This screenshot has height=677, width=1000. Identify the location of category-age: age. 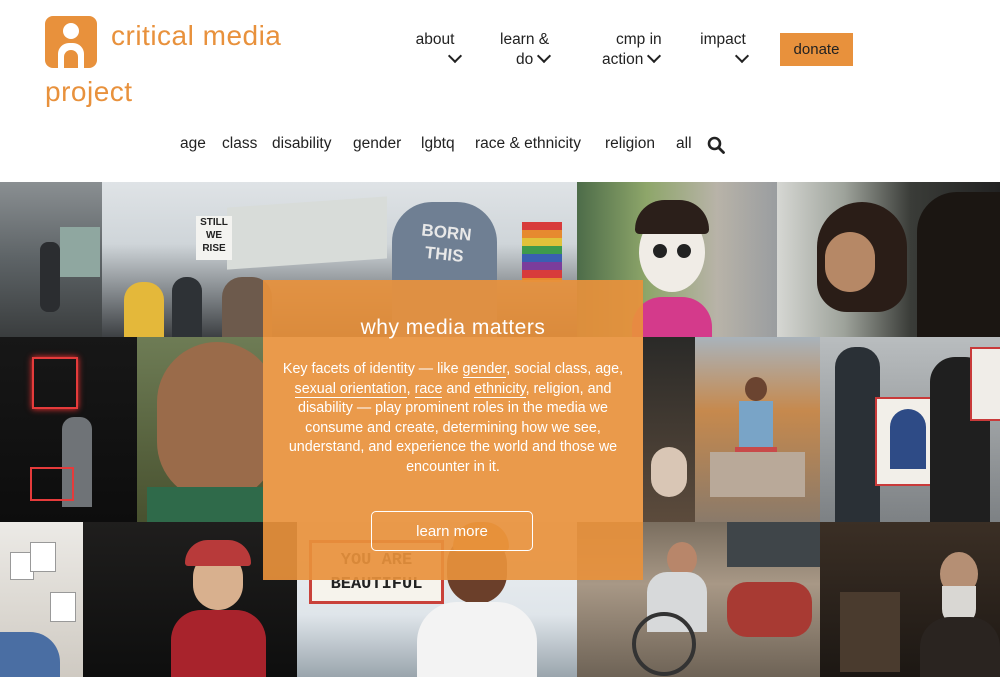
(193, 144).